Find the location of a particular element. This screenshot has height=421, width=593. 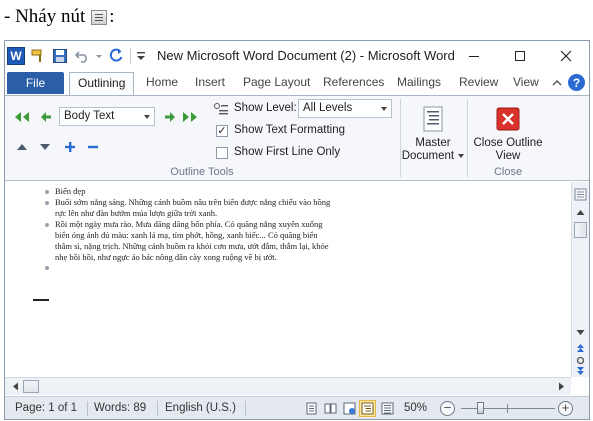

ribbon-tools: ? is located at coordinates (568, 82).